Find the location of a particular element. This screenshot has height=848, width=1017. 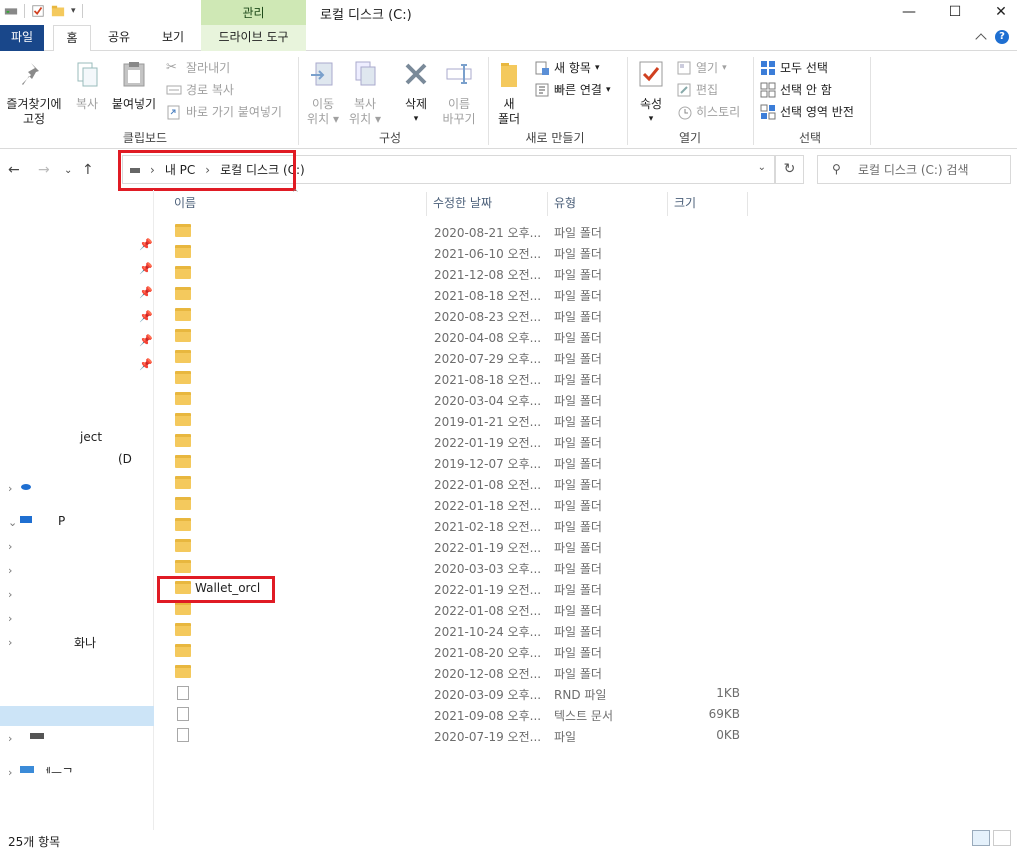

forward-arrow-icon: → is located at coordinates (44, 170).